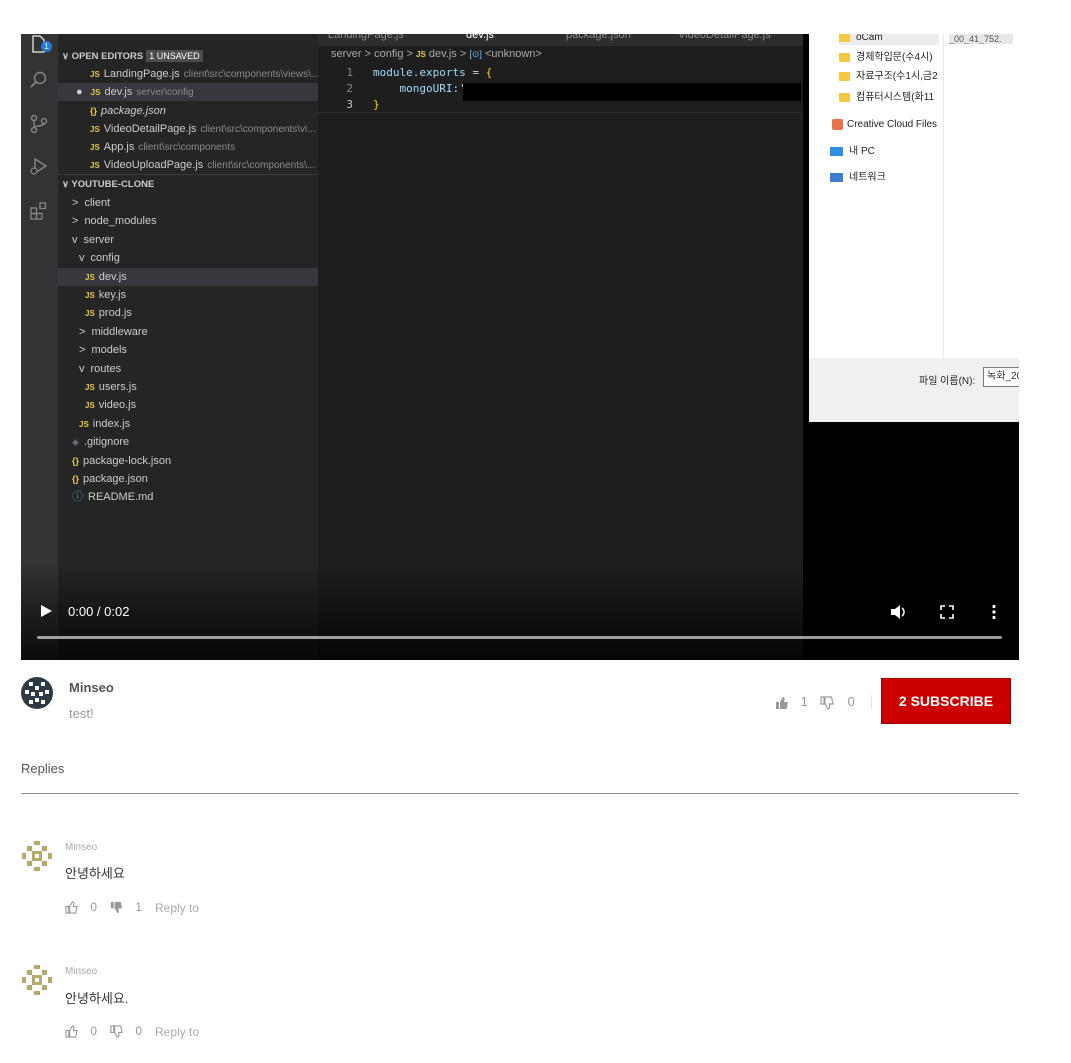  Describe the element at coordinates (198, 424) in the screenshot. I see `tree-item: JS index.js` at that location.